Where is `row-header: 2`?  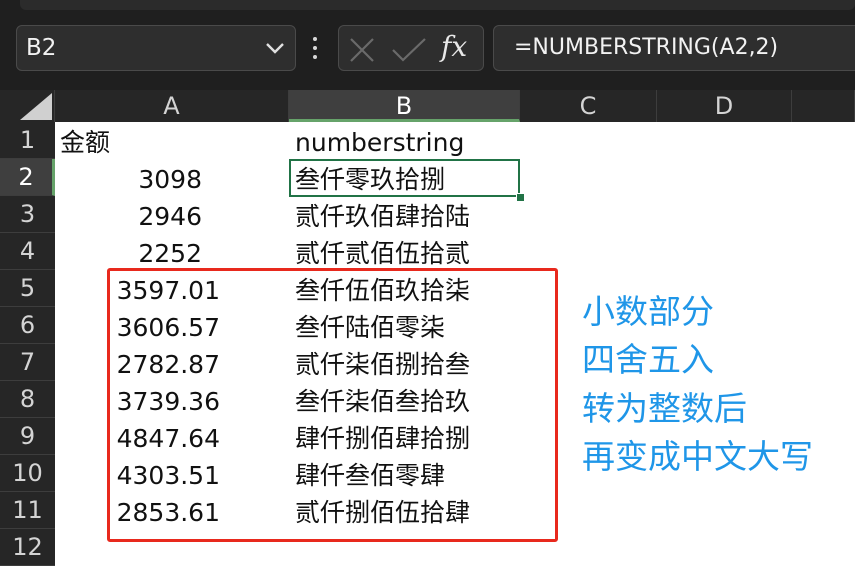
row-header: 2 is located at coordinates (27, 177).